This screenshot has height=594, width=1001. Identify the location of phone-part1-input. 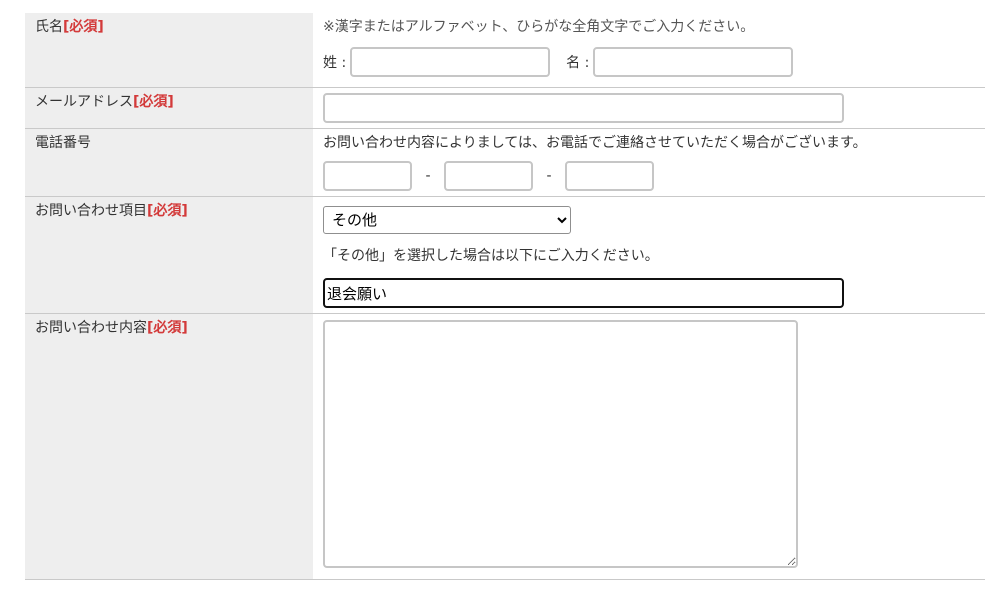
(367, 176).